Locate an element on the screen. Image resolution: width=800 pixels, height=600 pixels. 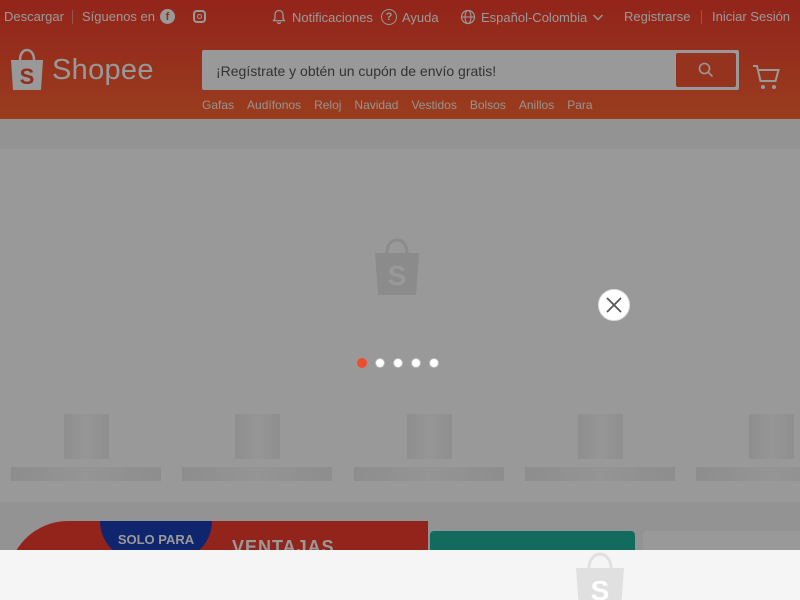
carousel-dot-active is located at coordinates (362, 363).